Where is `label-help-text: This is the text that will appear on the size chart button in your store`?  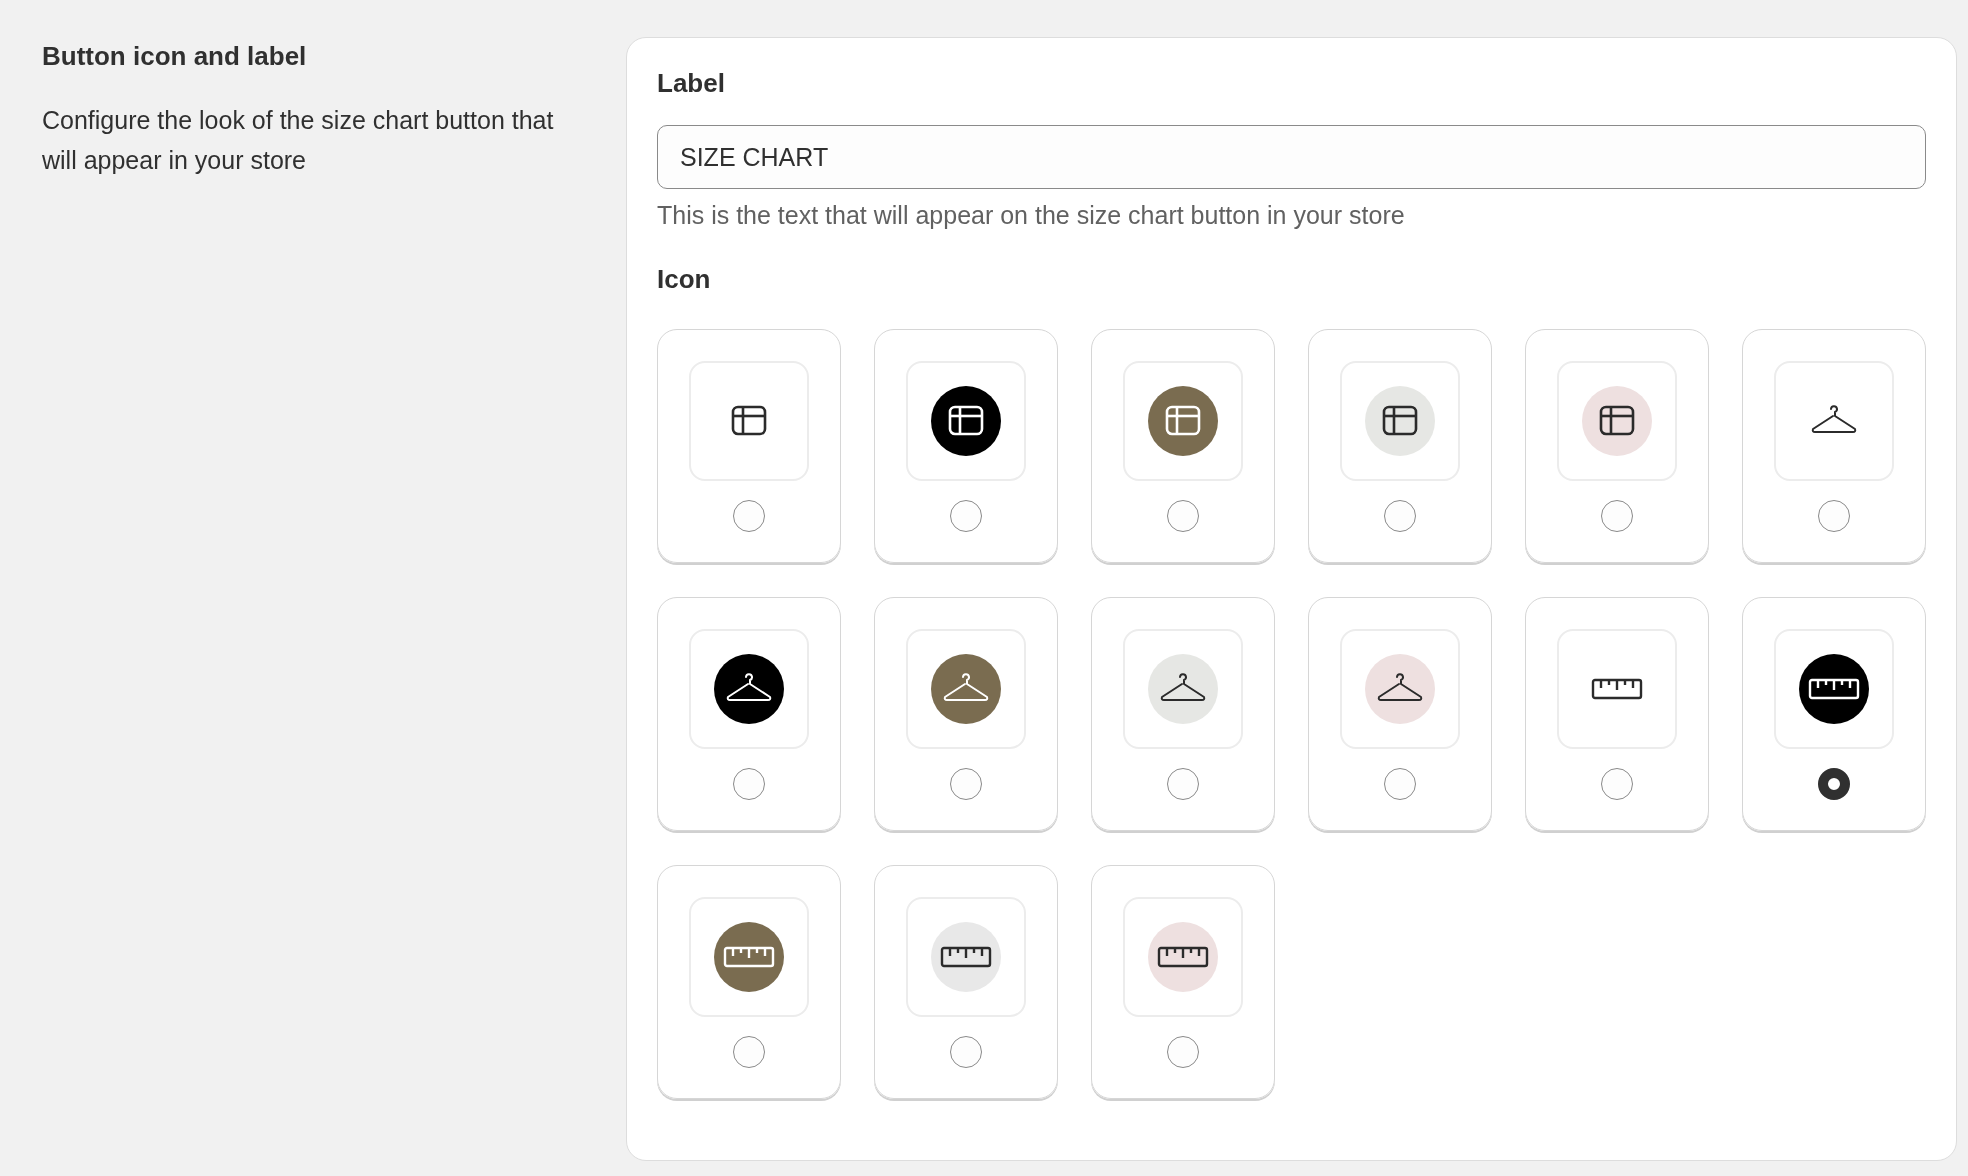
label-help-text: This is the text that will appear on the size chart button in your store is located at coordinates (1031, 215).